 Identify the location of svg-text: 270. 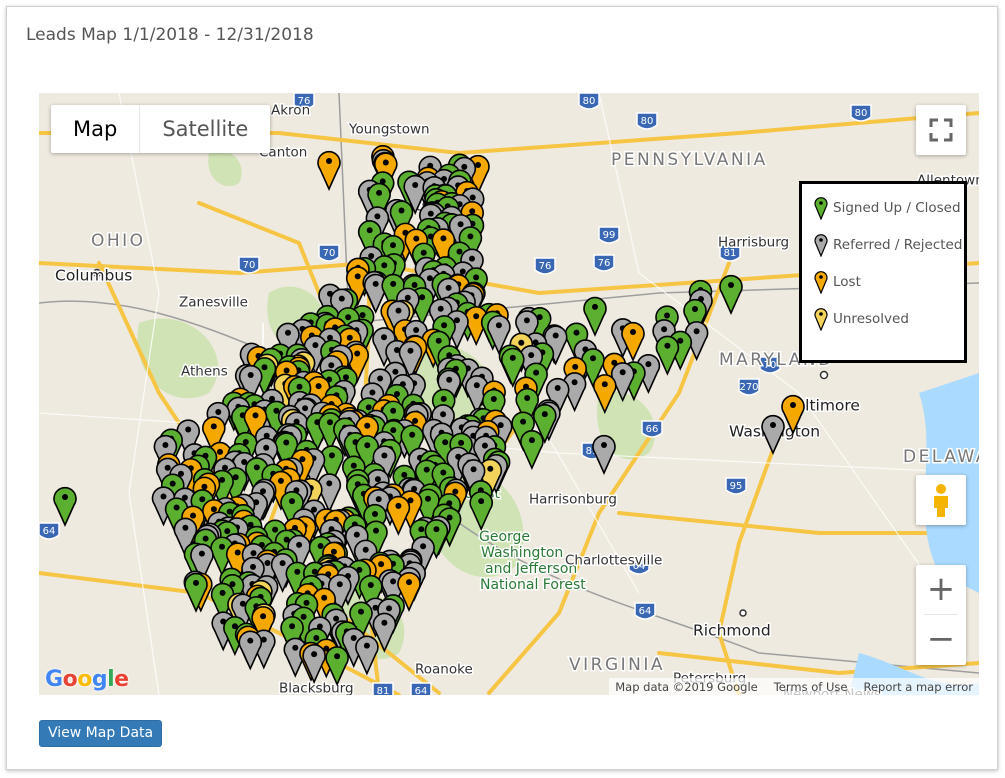
(748, 387).